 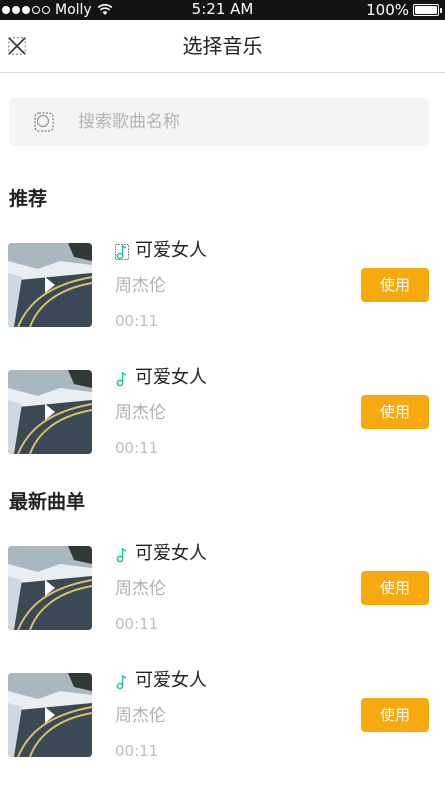 What do you see at coordinates (129, 122) in the screenshot?
I see `search-placeholder: 搜索歌曲名称` at bounding box center [129, 122].